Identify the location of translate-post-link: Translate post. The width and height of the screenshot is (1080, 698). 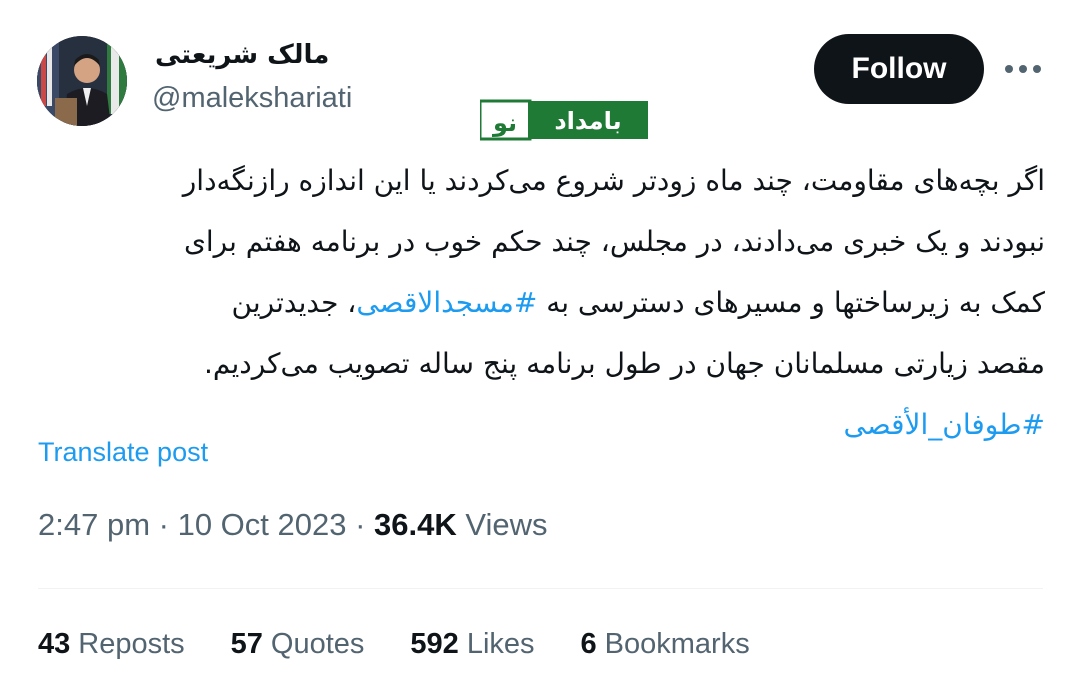
(123, 452).